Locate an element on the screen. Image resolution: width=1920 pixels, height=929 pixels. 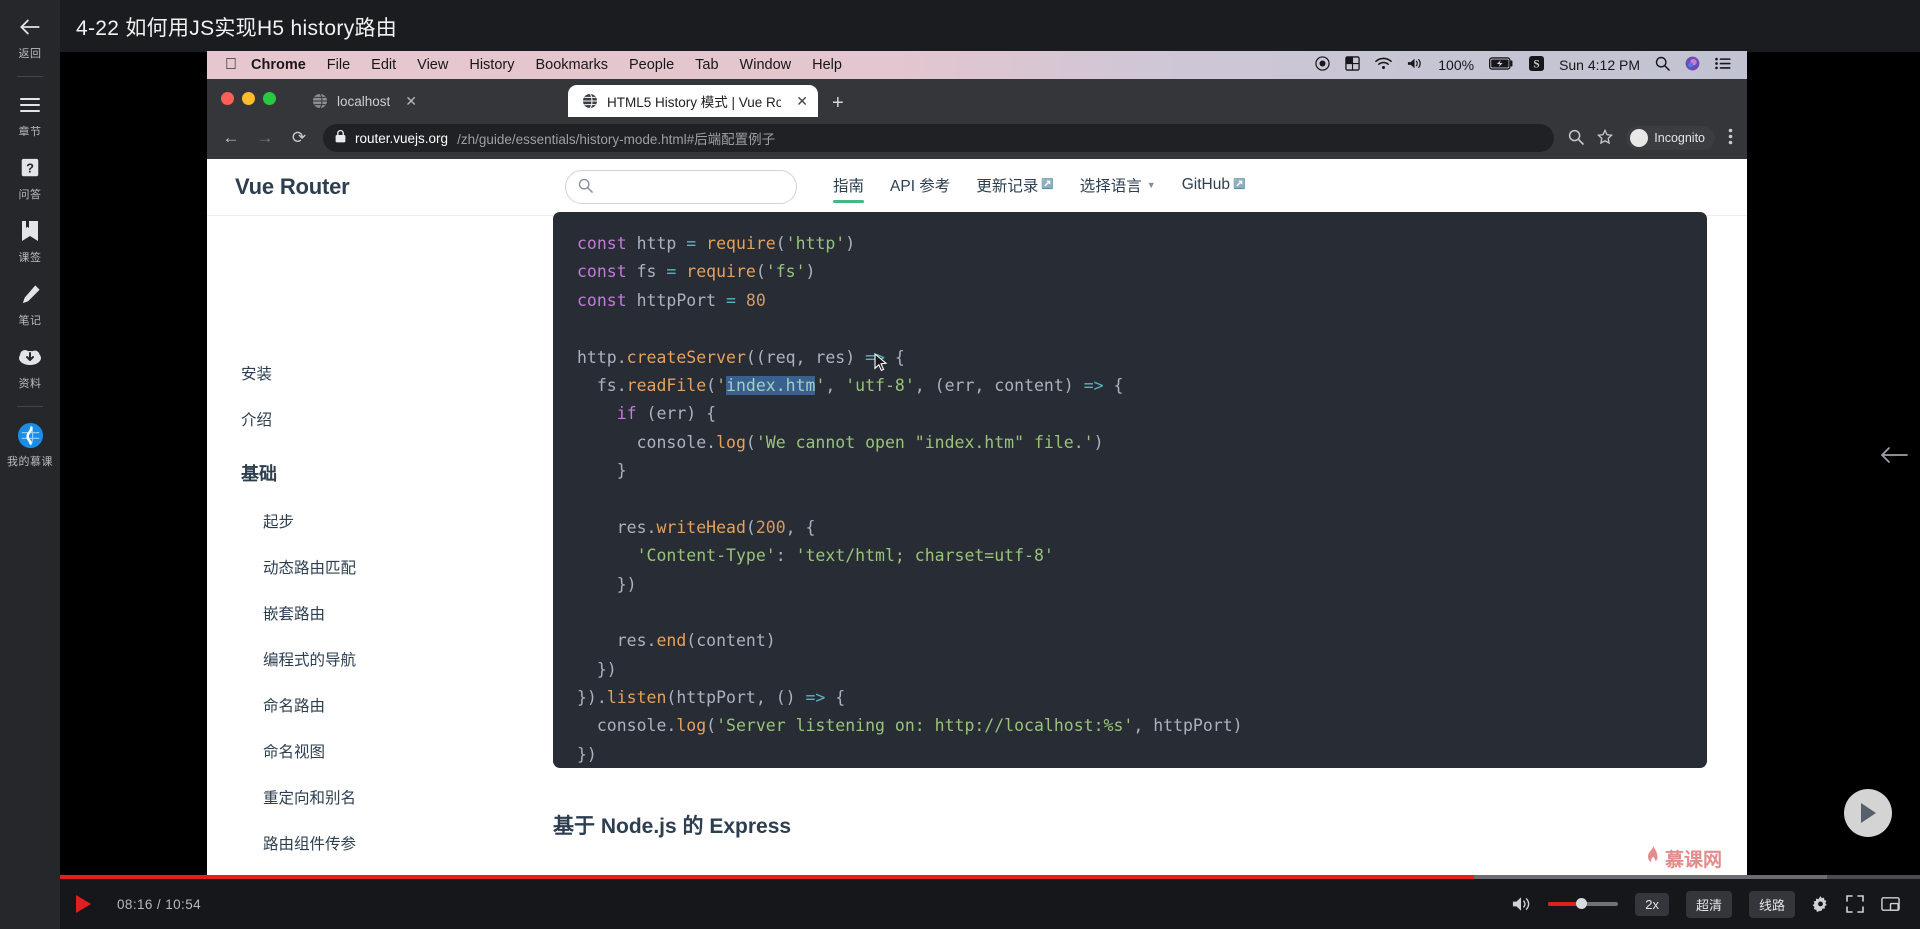
rail-item-notes: 笔记 is located at coordinates (30, 303).